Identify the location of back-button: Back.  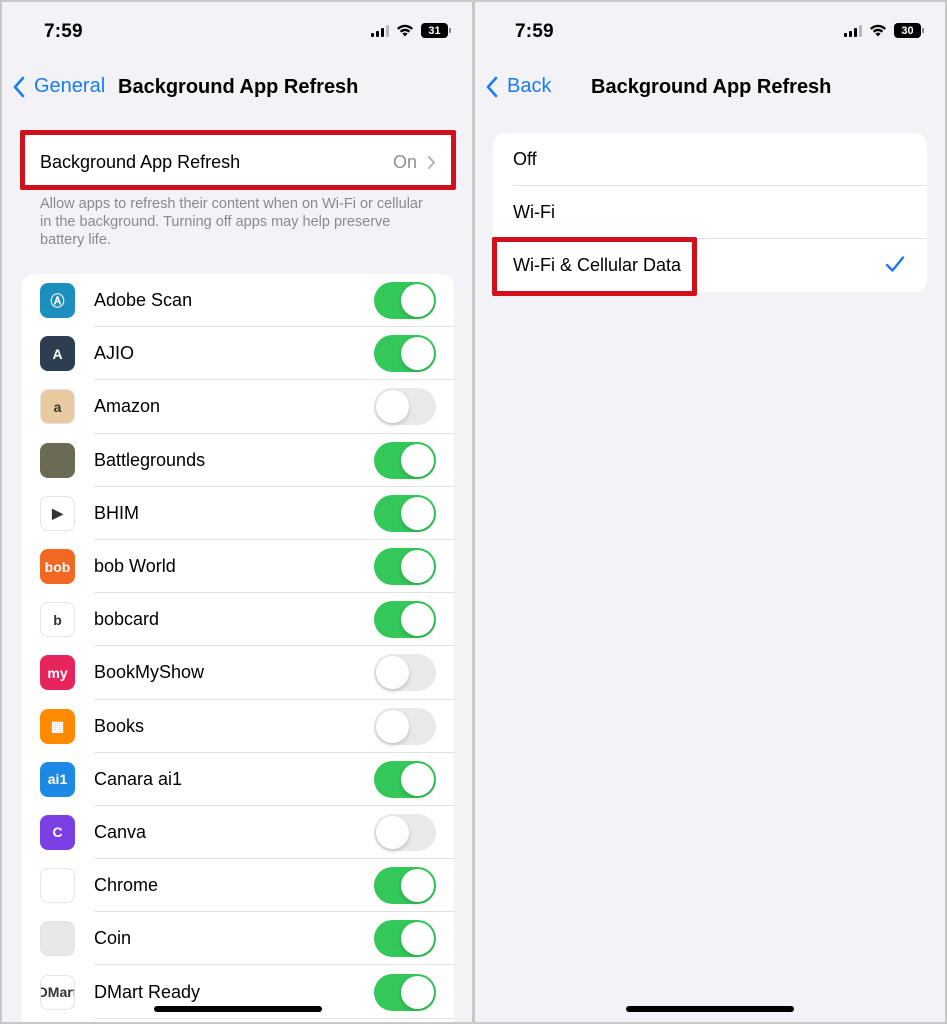
(518, 86).